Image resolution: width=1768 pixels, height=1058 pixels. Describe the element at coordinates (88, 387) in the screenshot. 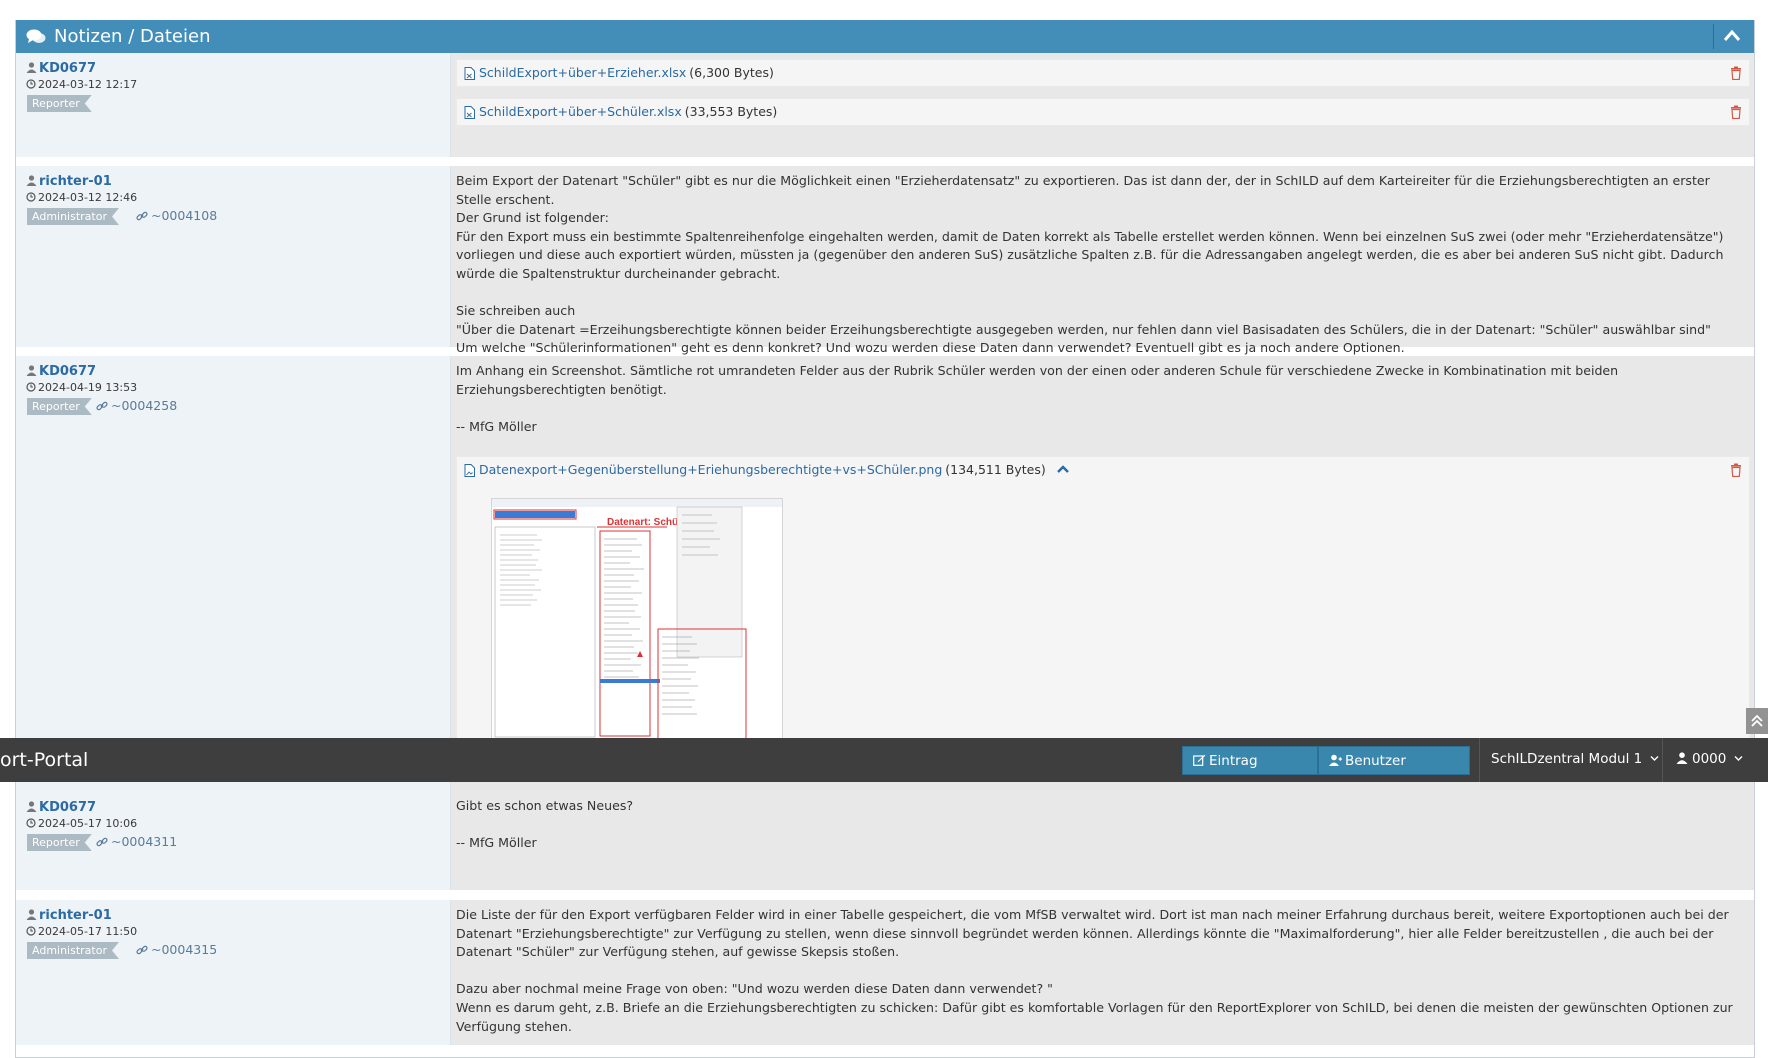

I see `note-date-text: 2024-04-19 13:53` at that location.